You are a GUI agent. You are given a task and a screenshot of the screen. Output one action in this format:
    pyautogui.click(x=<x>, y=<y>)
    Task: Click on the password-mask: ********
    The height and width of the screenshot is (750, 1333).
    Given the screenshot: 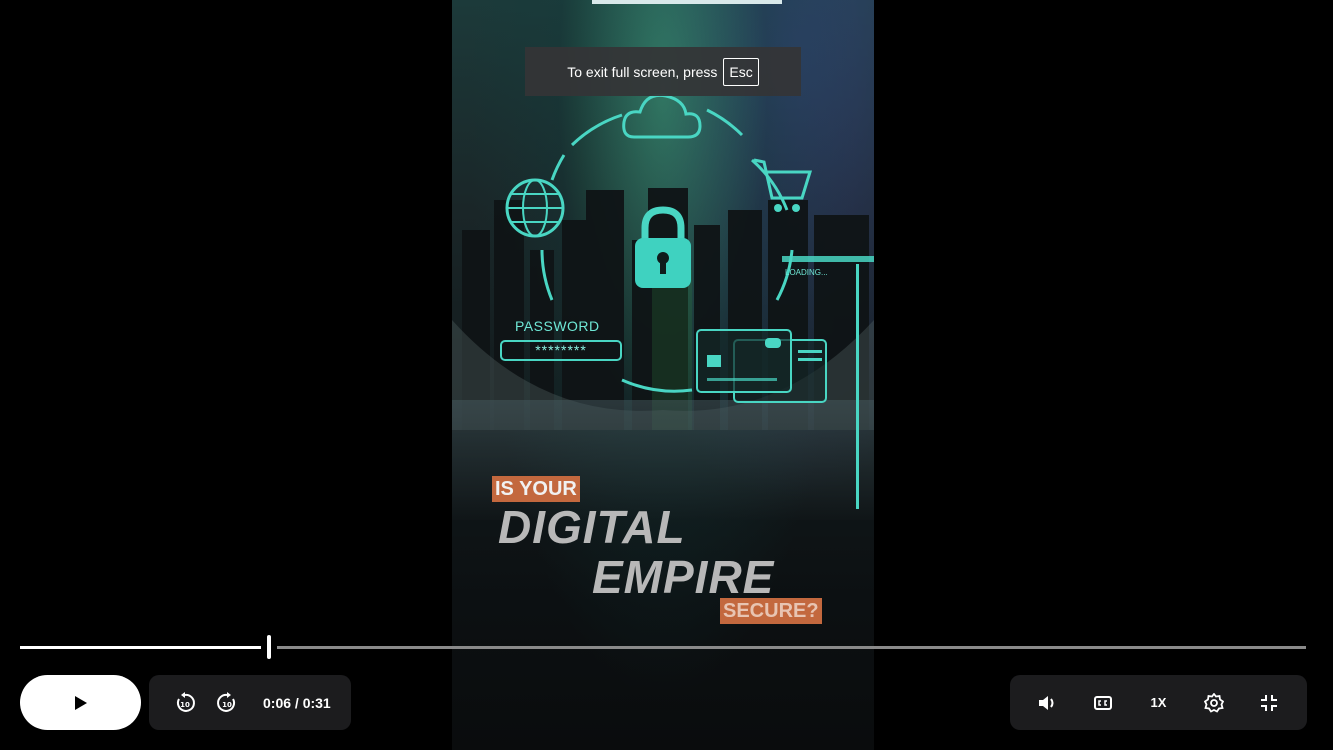 What is the action you would take?
    pyautogui.click(x=561, y=350)
    